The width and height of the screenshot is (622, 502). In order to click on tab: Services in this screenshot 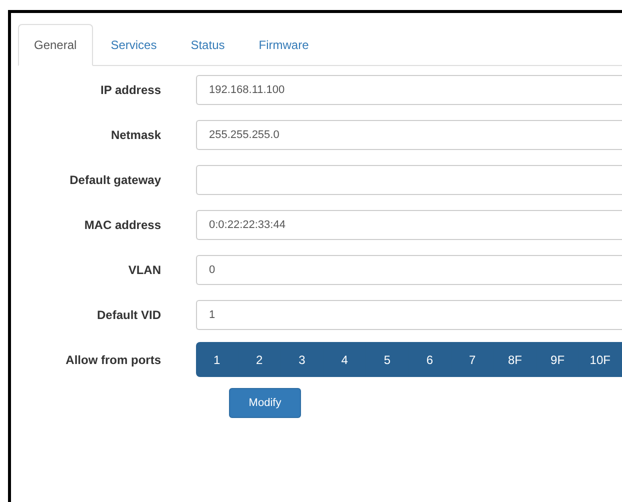, I will do `click(133, 45)`.